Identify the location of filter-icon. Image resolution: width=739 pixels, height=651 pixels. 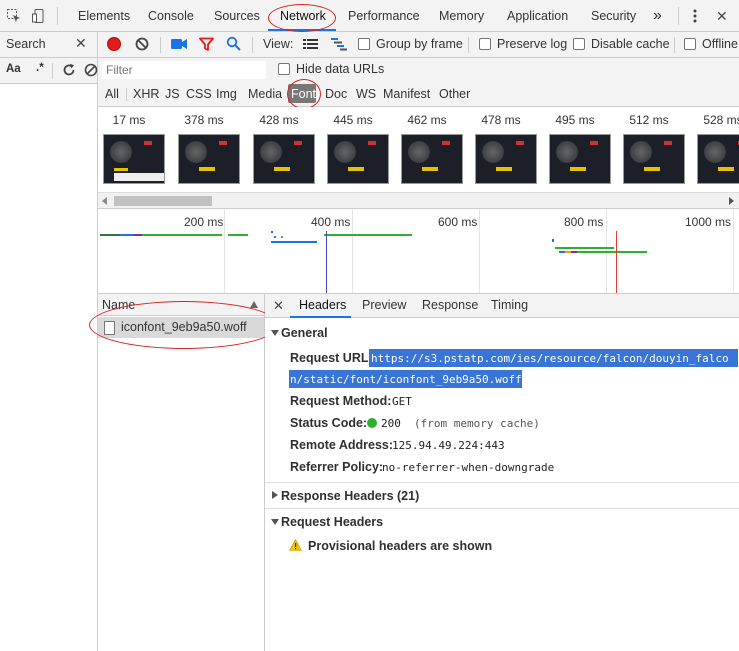
(206, 44).